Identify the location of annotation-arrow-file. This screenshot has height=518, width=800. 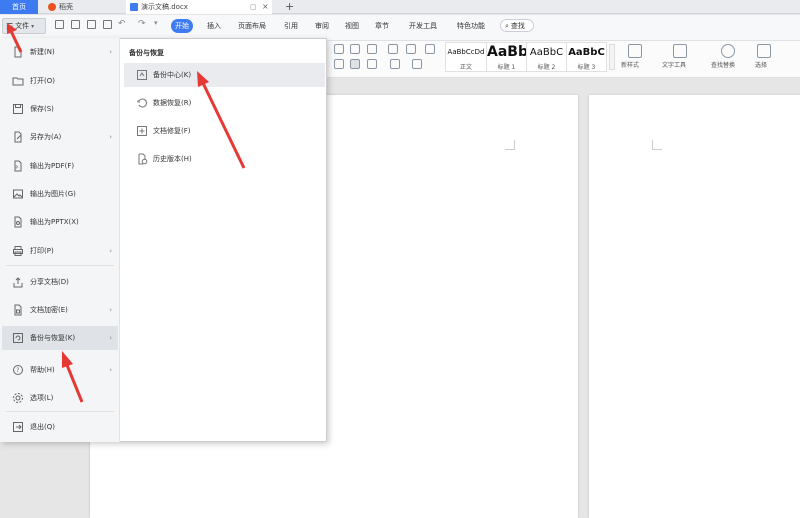
(15, 38).